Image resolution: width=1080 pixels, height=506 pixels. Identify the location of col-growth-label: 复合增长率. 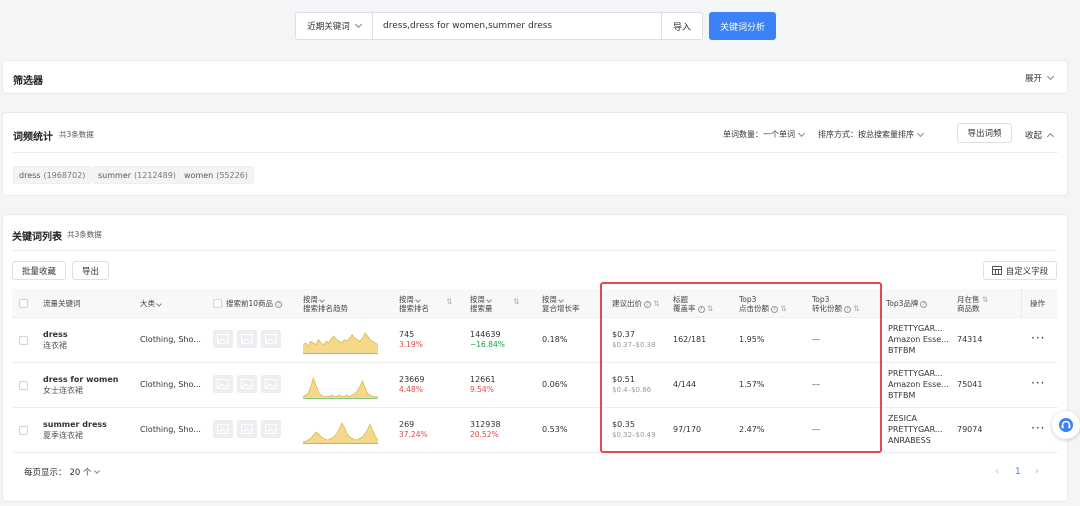
(561, 308).